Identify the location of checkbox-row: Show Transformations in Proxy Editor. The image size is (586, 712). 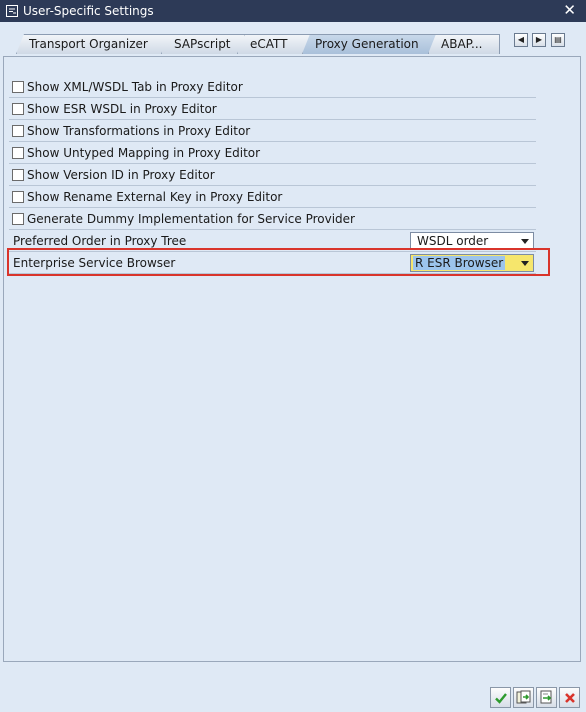
(272, 131).